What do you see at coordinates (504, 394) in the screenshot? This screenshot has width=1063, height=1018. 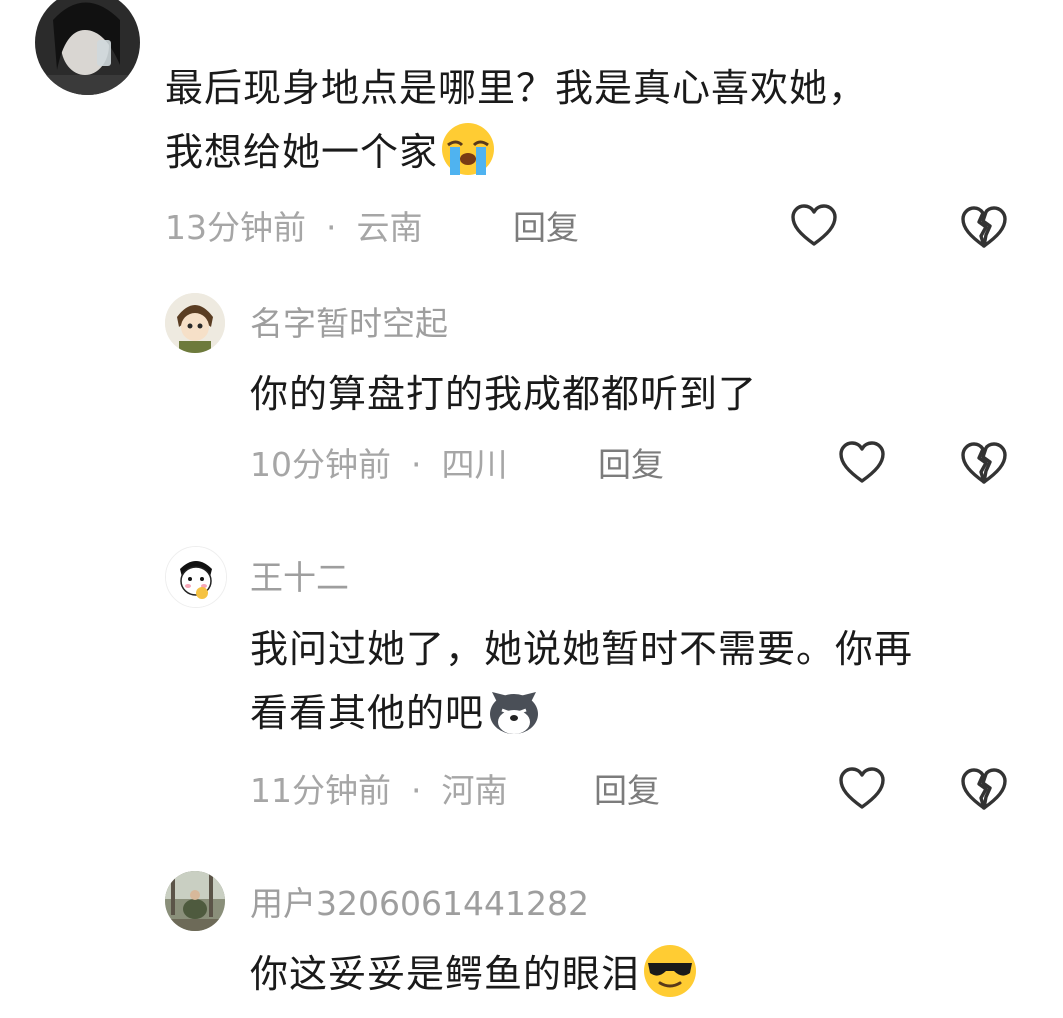 I see `comment-text: 你的算盘打的我成都都听到了` at bounding box center [504, 394].